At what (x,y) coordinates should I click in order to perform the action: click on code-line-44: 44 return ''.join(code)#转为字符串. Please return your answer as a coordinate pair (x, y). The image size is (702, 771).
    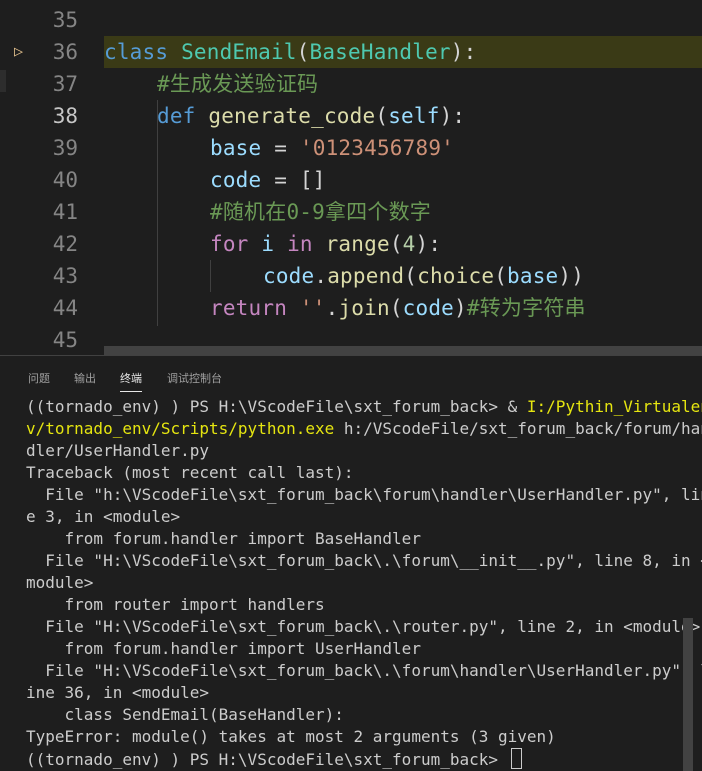
    Looking at the image, I should click on (351, 308).